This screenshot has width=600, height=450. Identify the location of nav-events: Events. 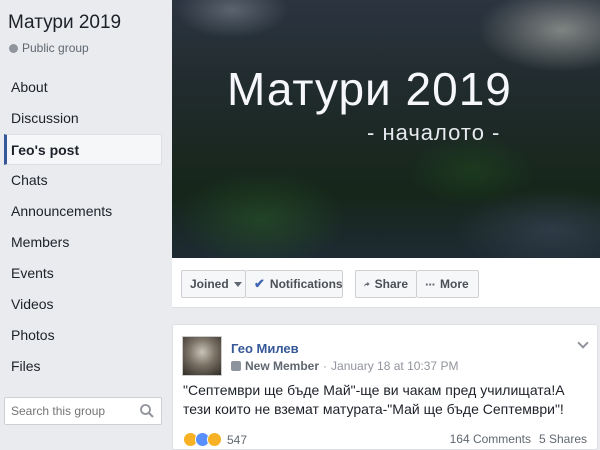
(83, 273).